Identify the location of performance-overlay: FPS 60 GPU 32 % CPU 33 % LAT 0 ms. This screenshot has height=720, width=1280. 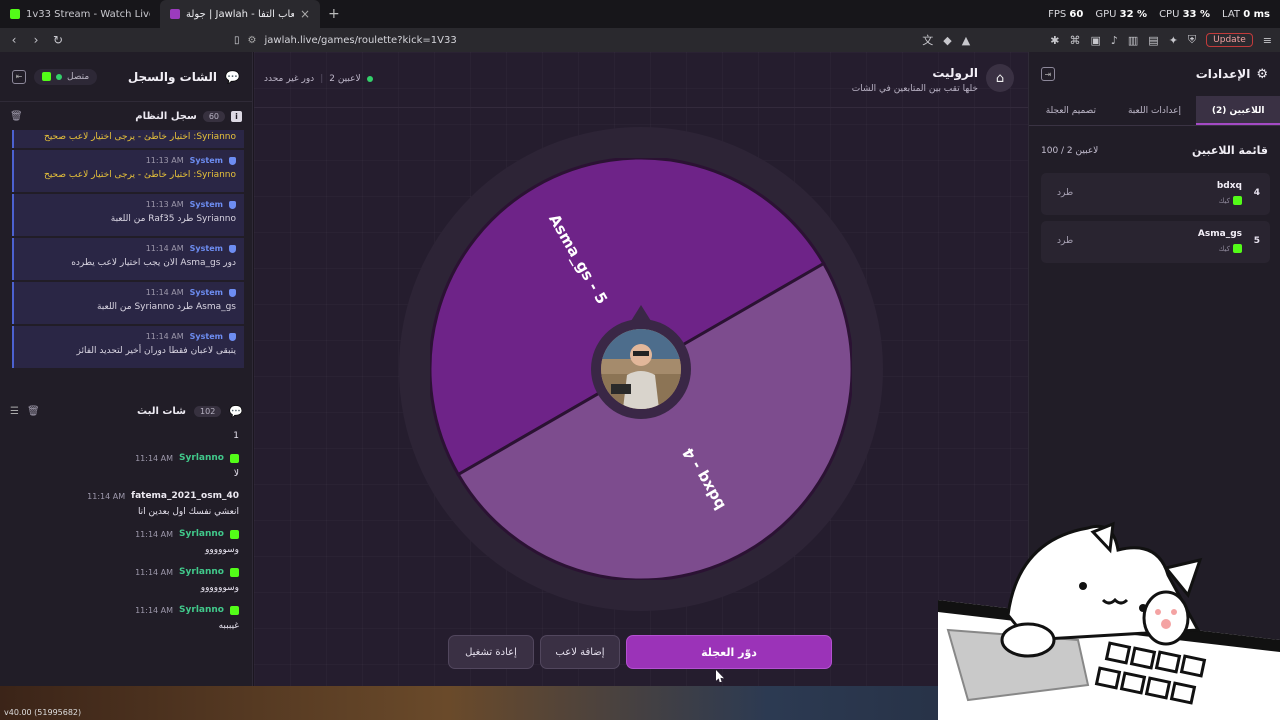
(1164, 14).